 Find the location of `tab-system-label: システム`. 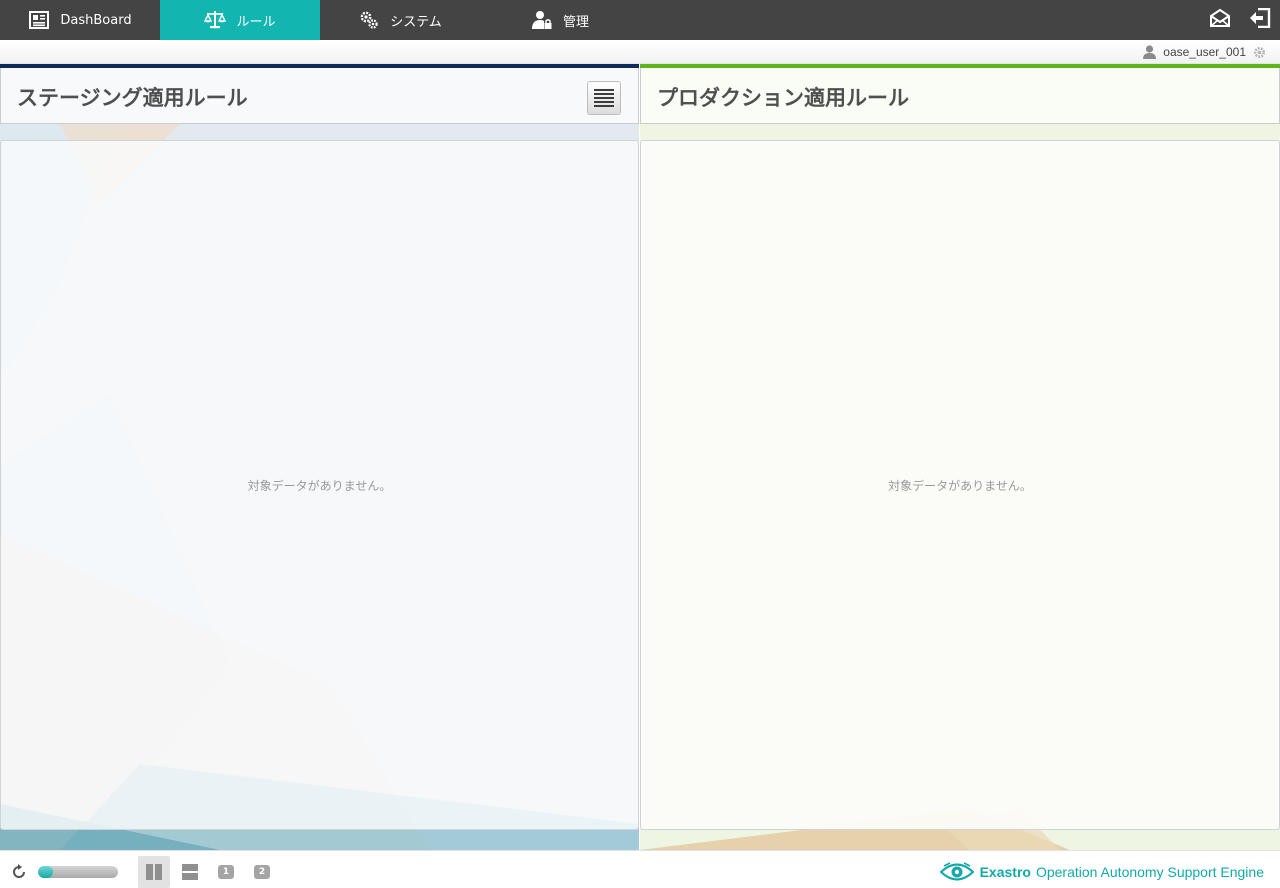

tab-system-label: システム is located at coordinates (416, 22).